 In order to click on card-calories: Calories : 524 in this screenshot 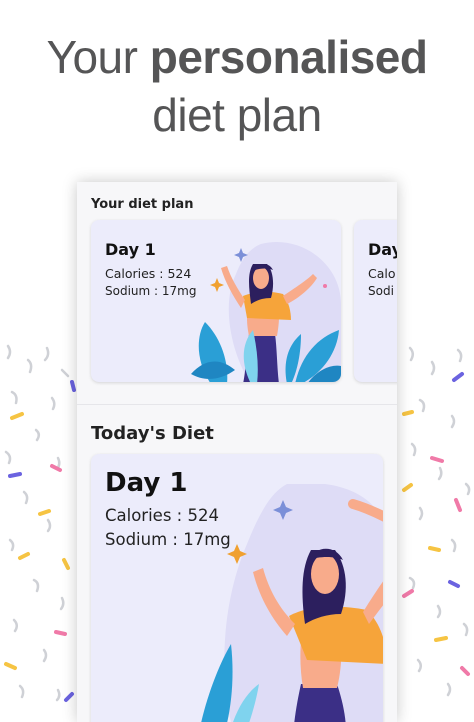, I will do `click(148, 273)`.